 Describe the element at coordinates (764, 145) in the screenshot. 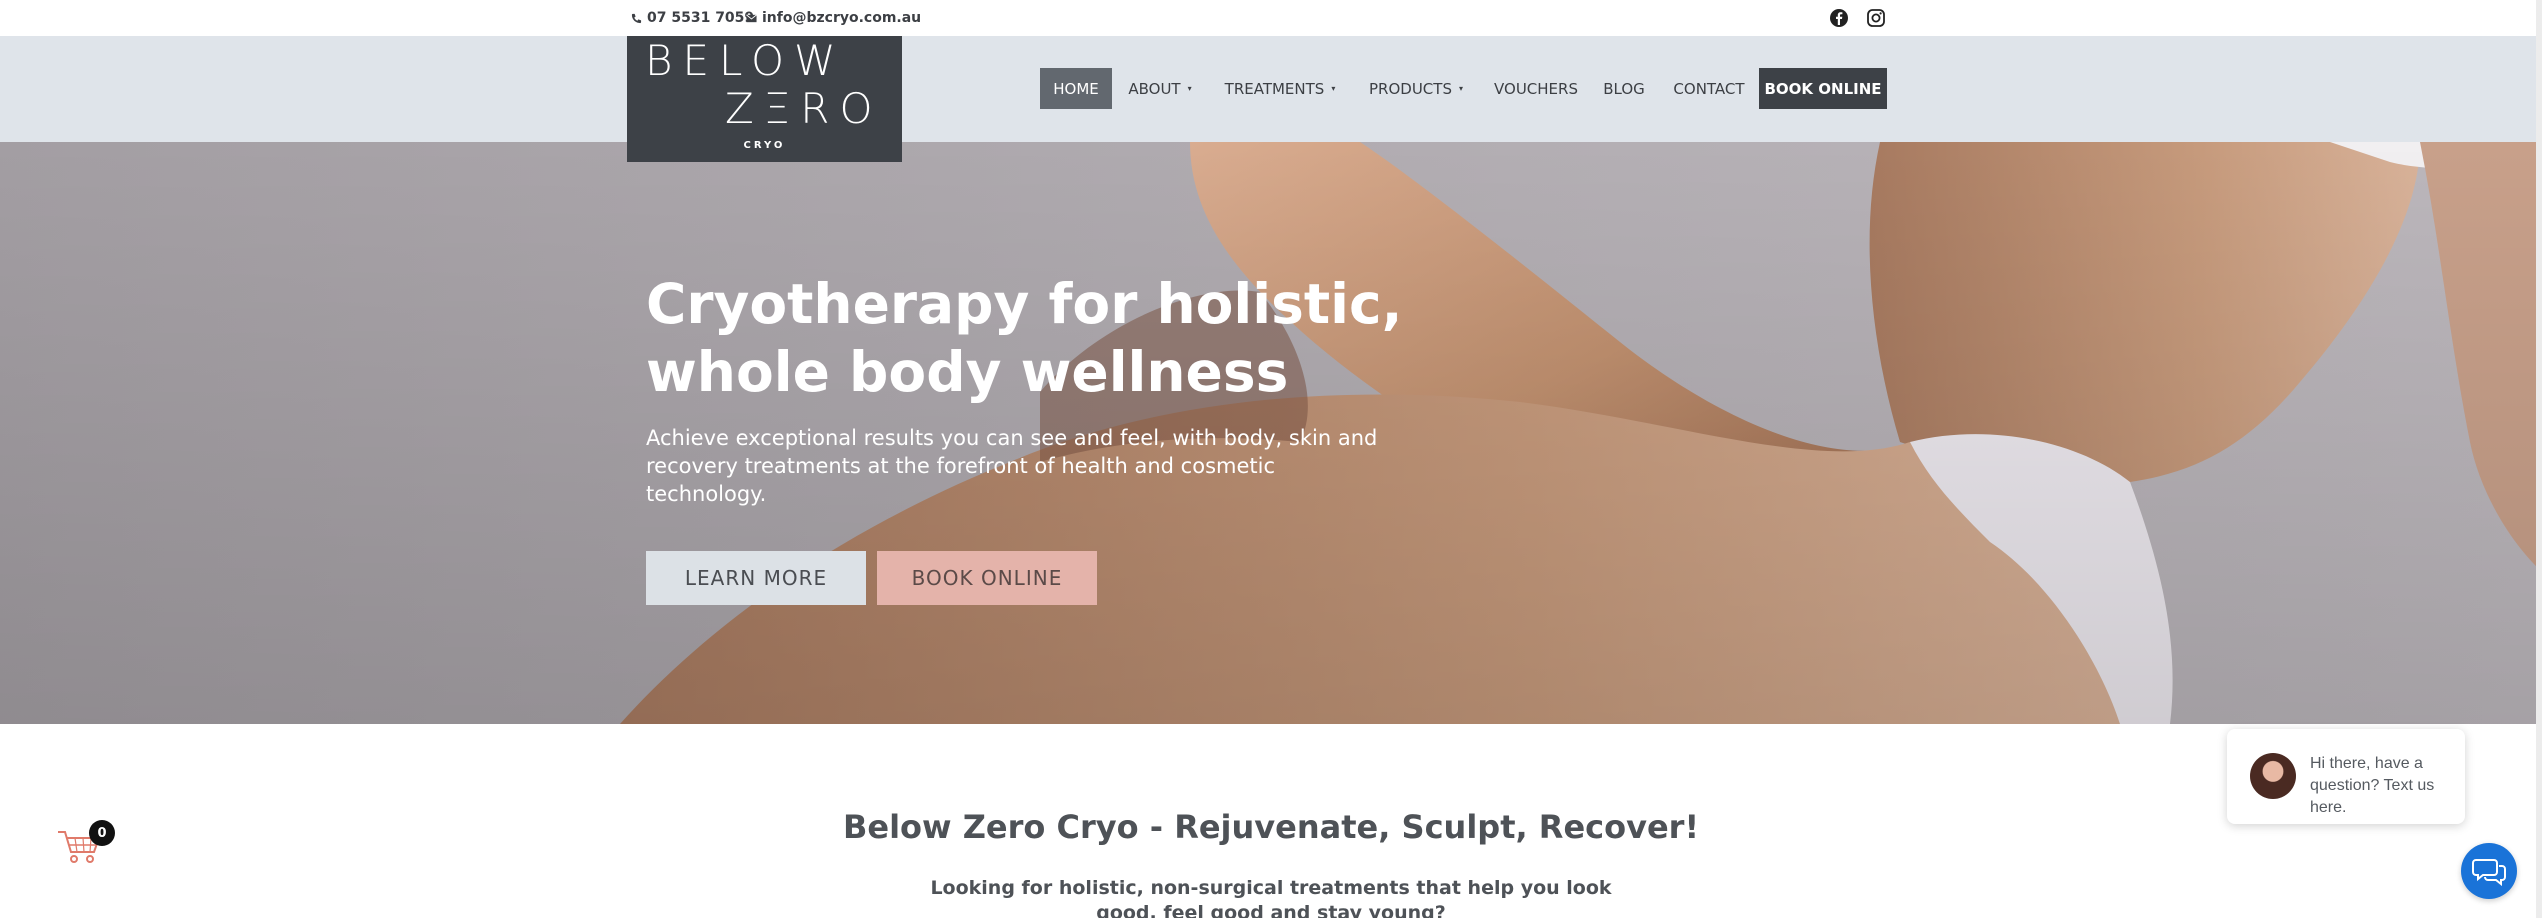

I see `logo-text-cryo: CRYO` at that location.